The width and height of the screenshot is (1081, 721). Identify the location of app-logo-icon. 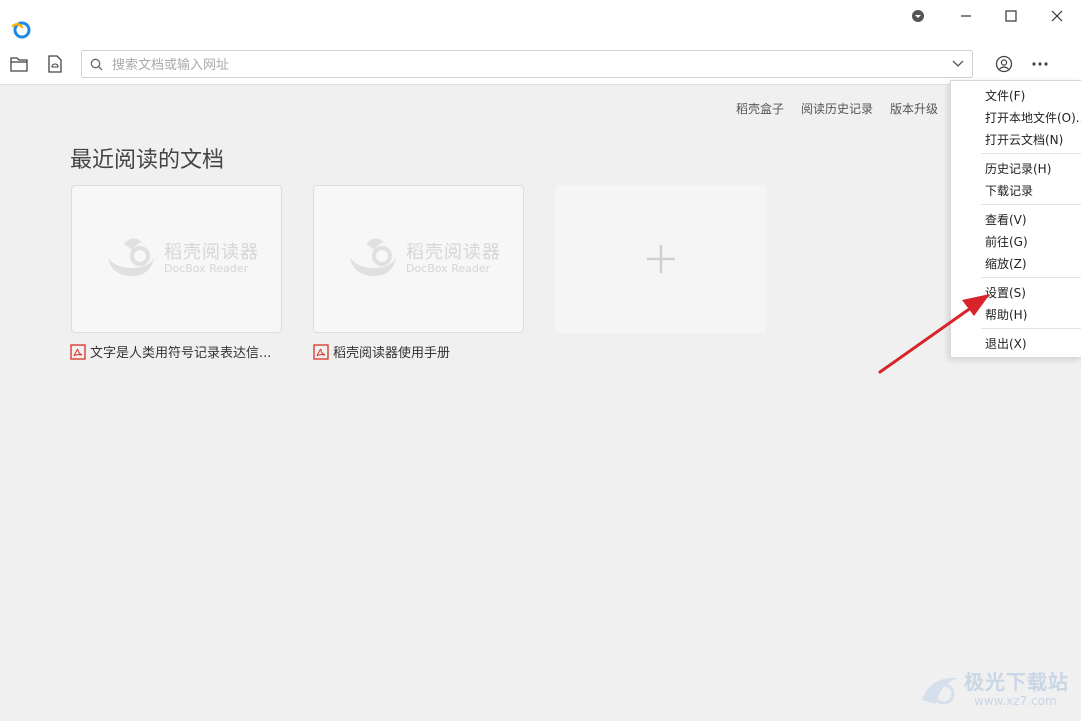
(21, 30).